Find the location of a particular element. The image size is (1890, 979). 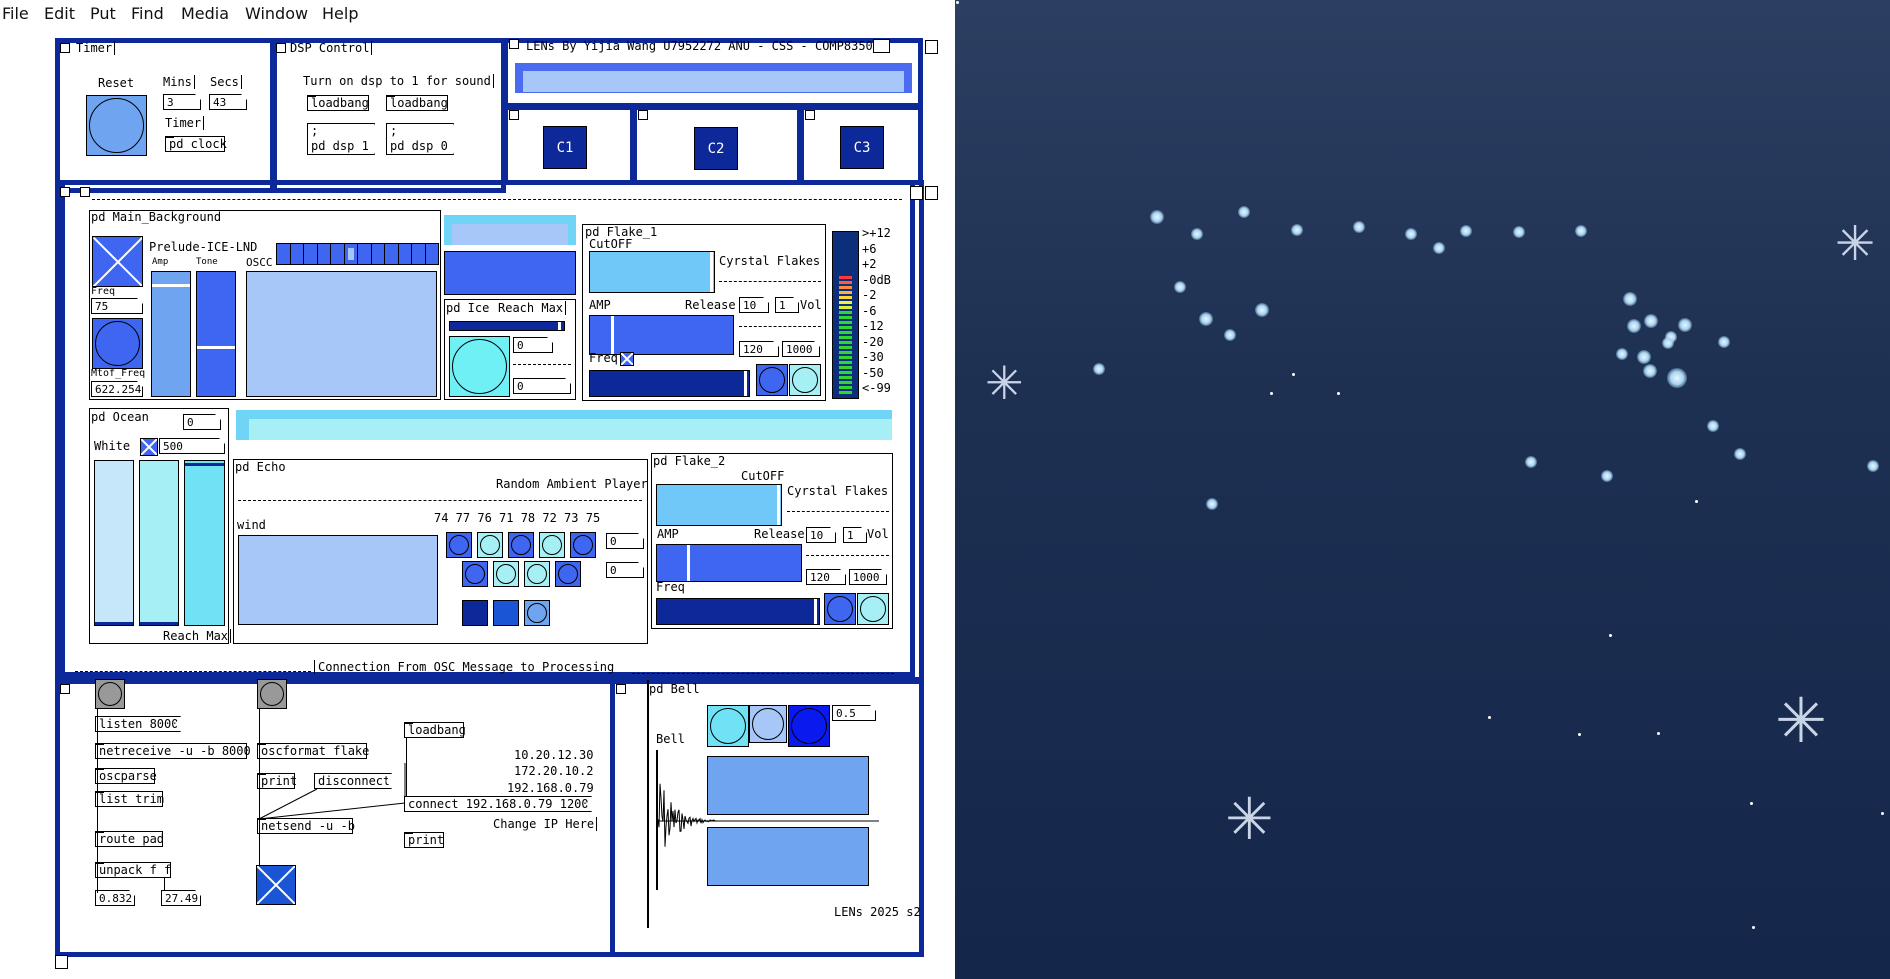

flake1-freq-slider is located at coordinates (669, 383).